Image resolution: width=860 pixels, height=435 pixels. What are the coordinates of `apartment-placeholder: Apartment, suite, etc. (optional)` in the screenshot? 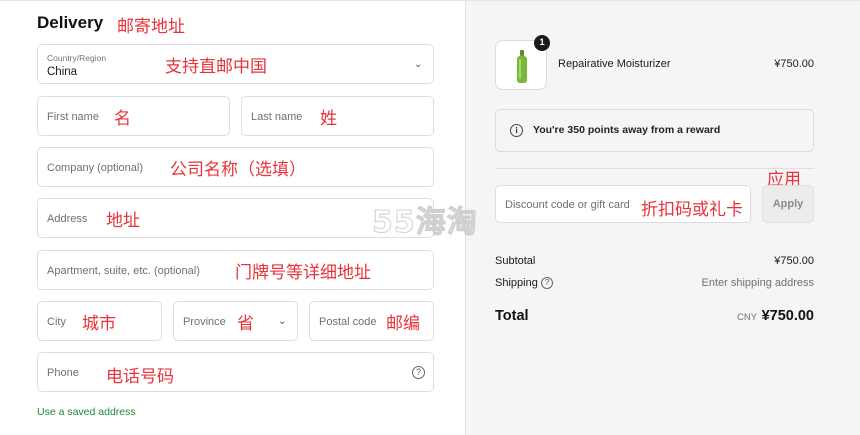 It's located at (123, 271).